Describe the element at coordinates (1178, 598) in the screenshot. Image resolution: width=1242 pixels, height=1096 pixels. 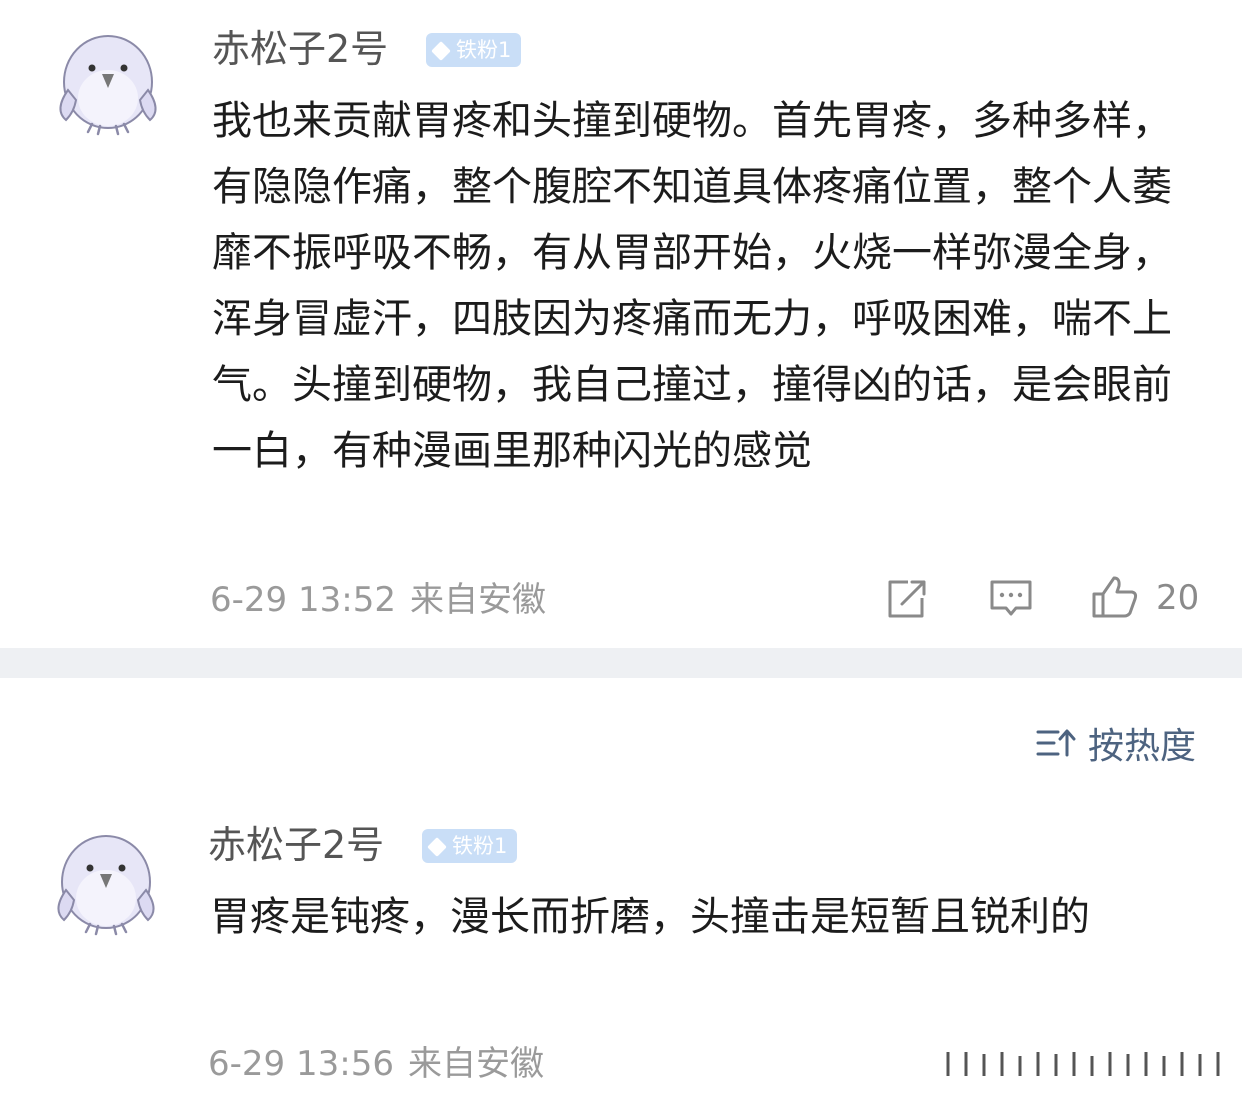
I see `like-count: 20` at that location.